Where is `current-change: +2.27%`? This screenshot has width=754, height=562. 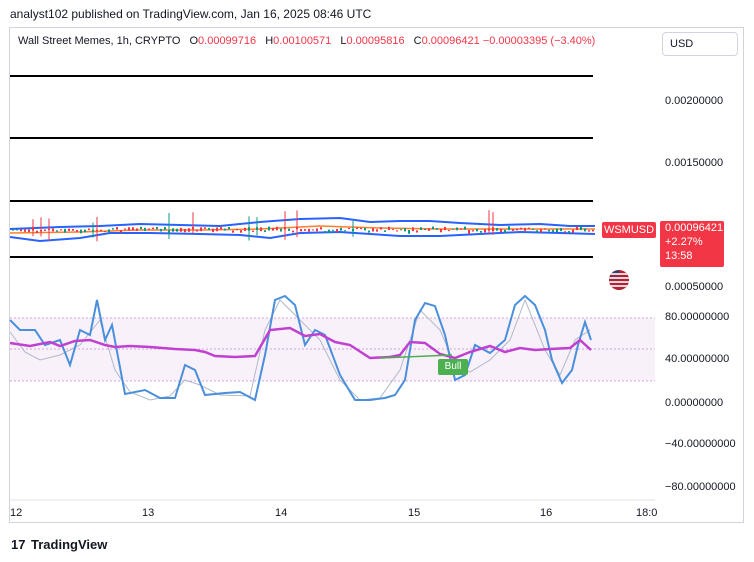 current-change: +2.27% is located at coordinates (684, 242).